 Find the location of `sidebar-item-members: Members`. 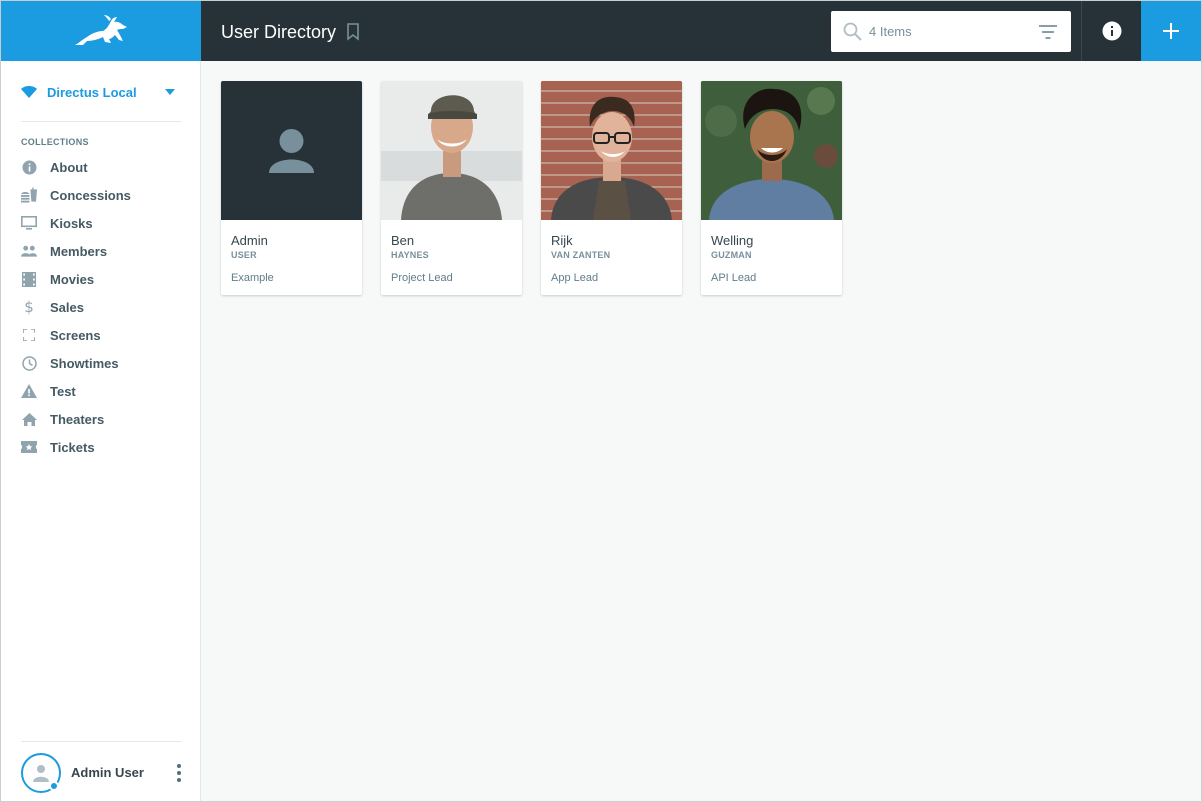

sidebar-item-members: Members is located at coordinates (106, 251).